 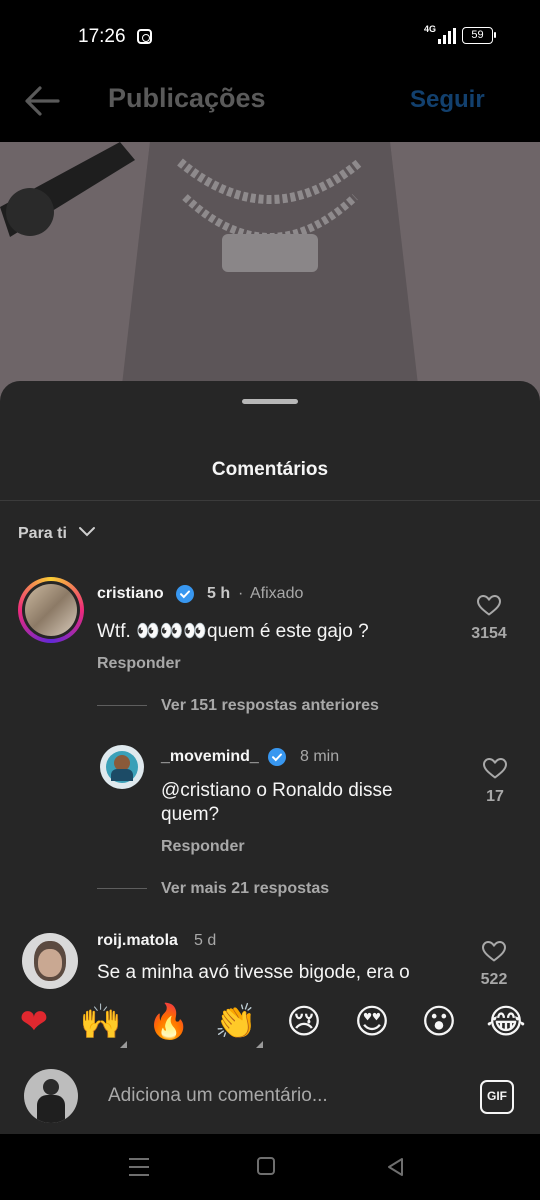 What do you see at coordinates (187, 98) in the screenshot?
I see `page-title: Publicações` at bounding box center [187, 98].